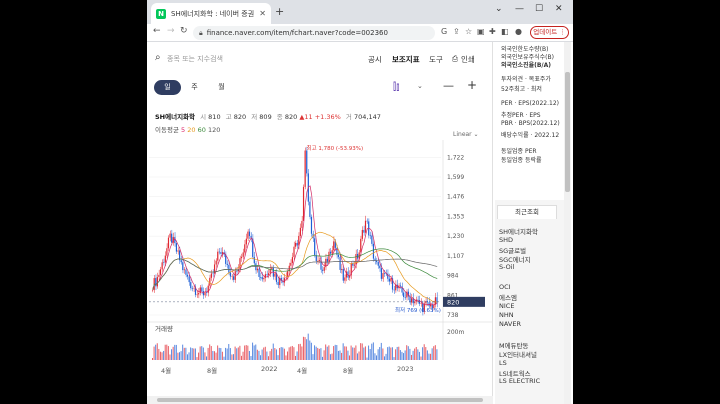 Image resolution: width=720 pixels, height=404 pixels. I want to click on chevron-down-icon: ⌄, so click(420, 86).